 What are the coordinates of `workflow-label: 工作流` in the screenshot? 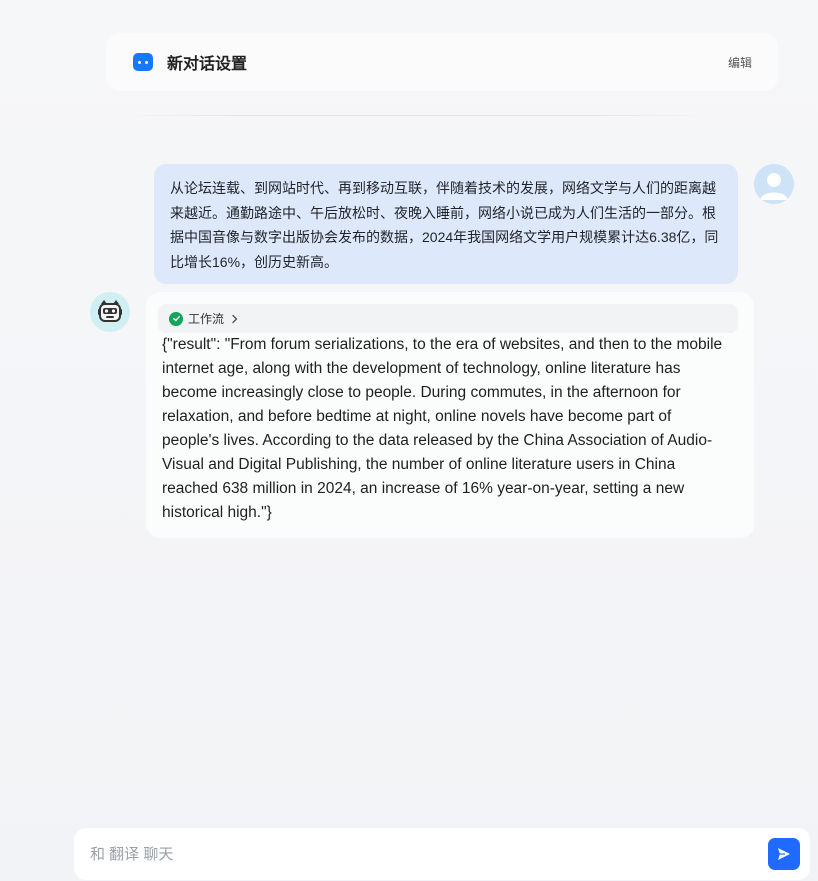 It's located at (206, 319).